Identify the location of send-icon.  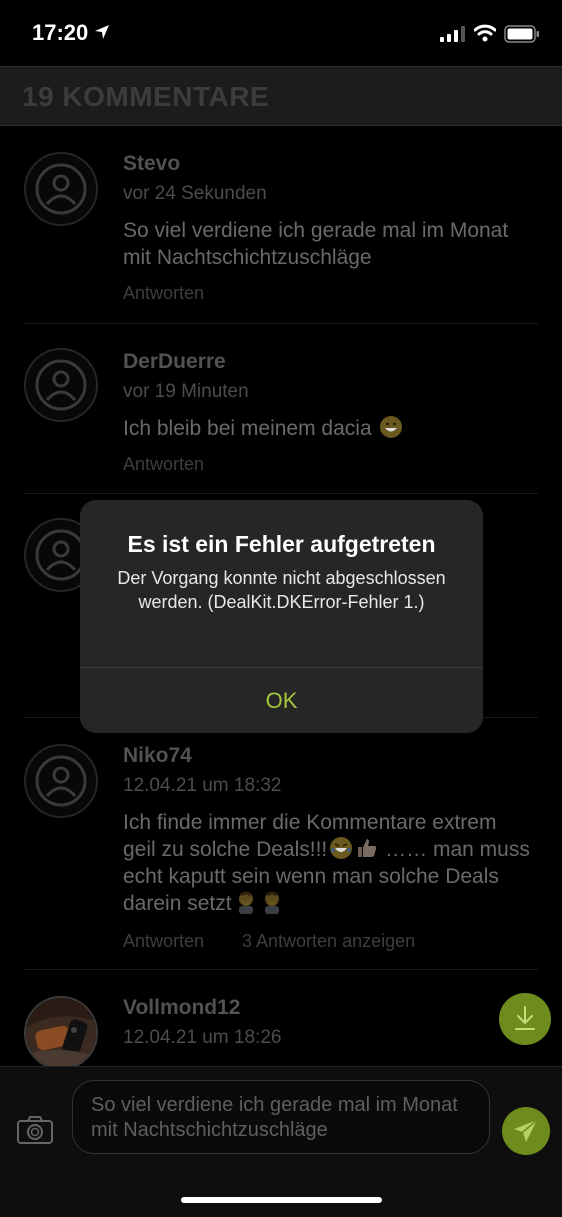
(526, 1130).